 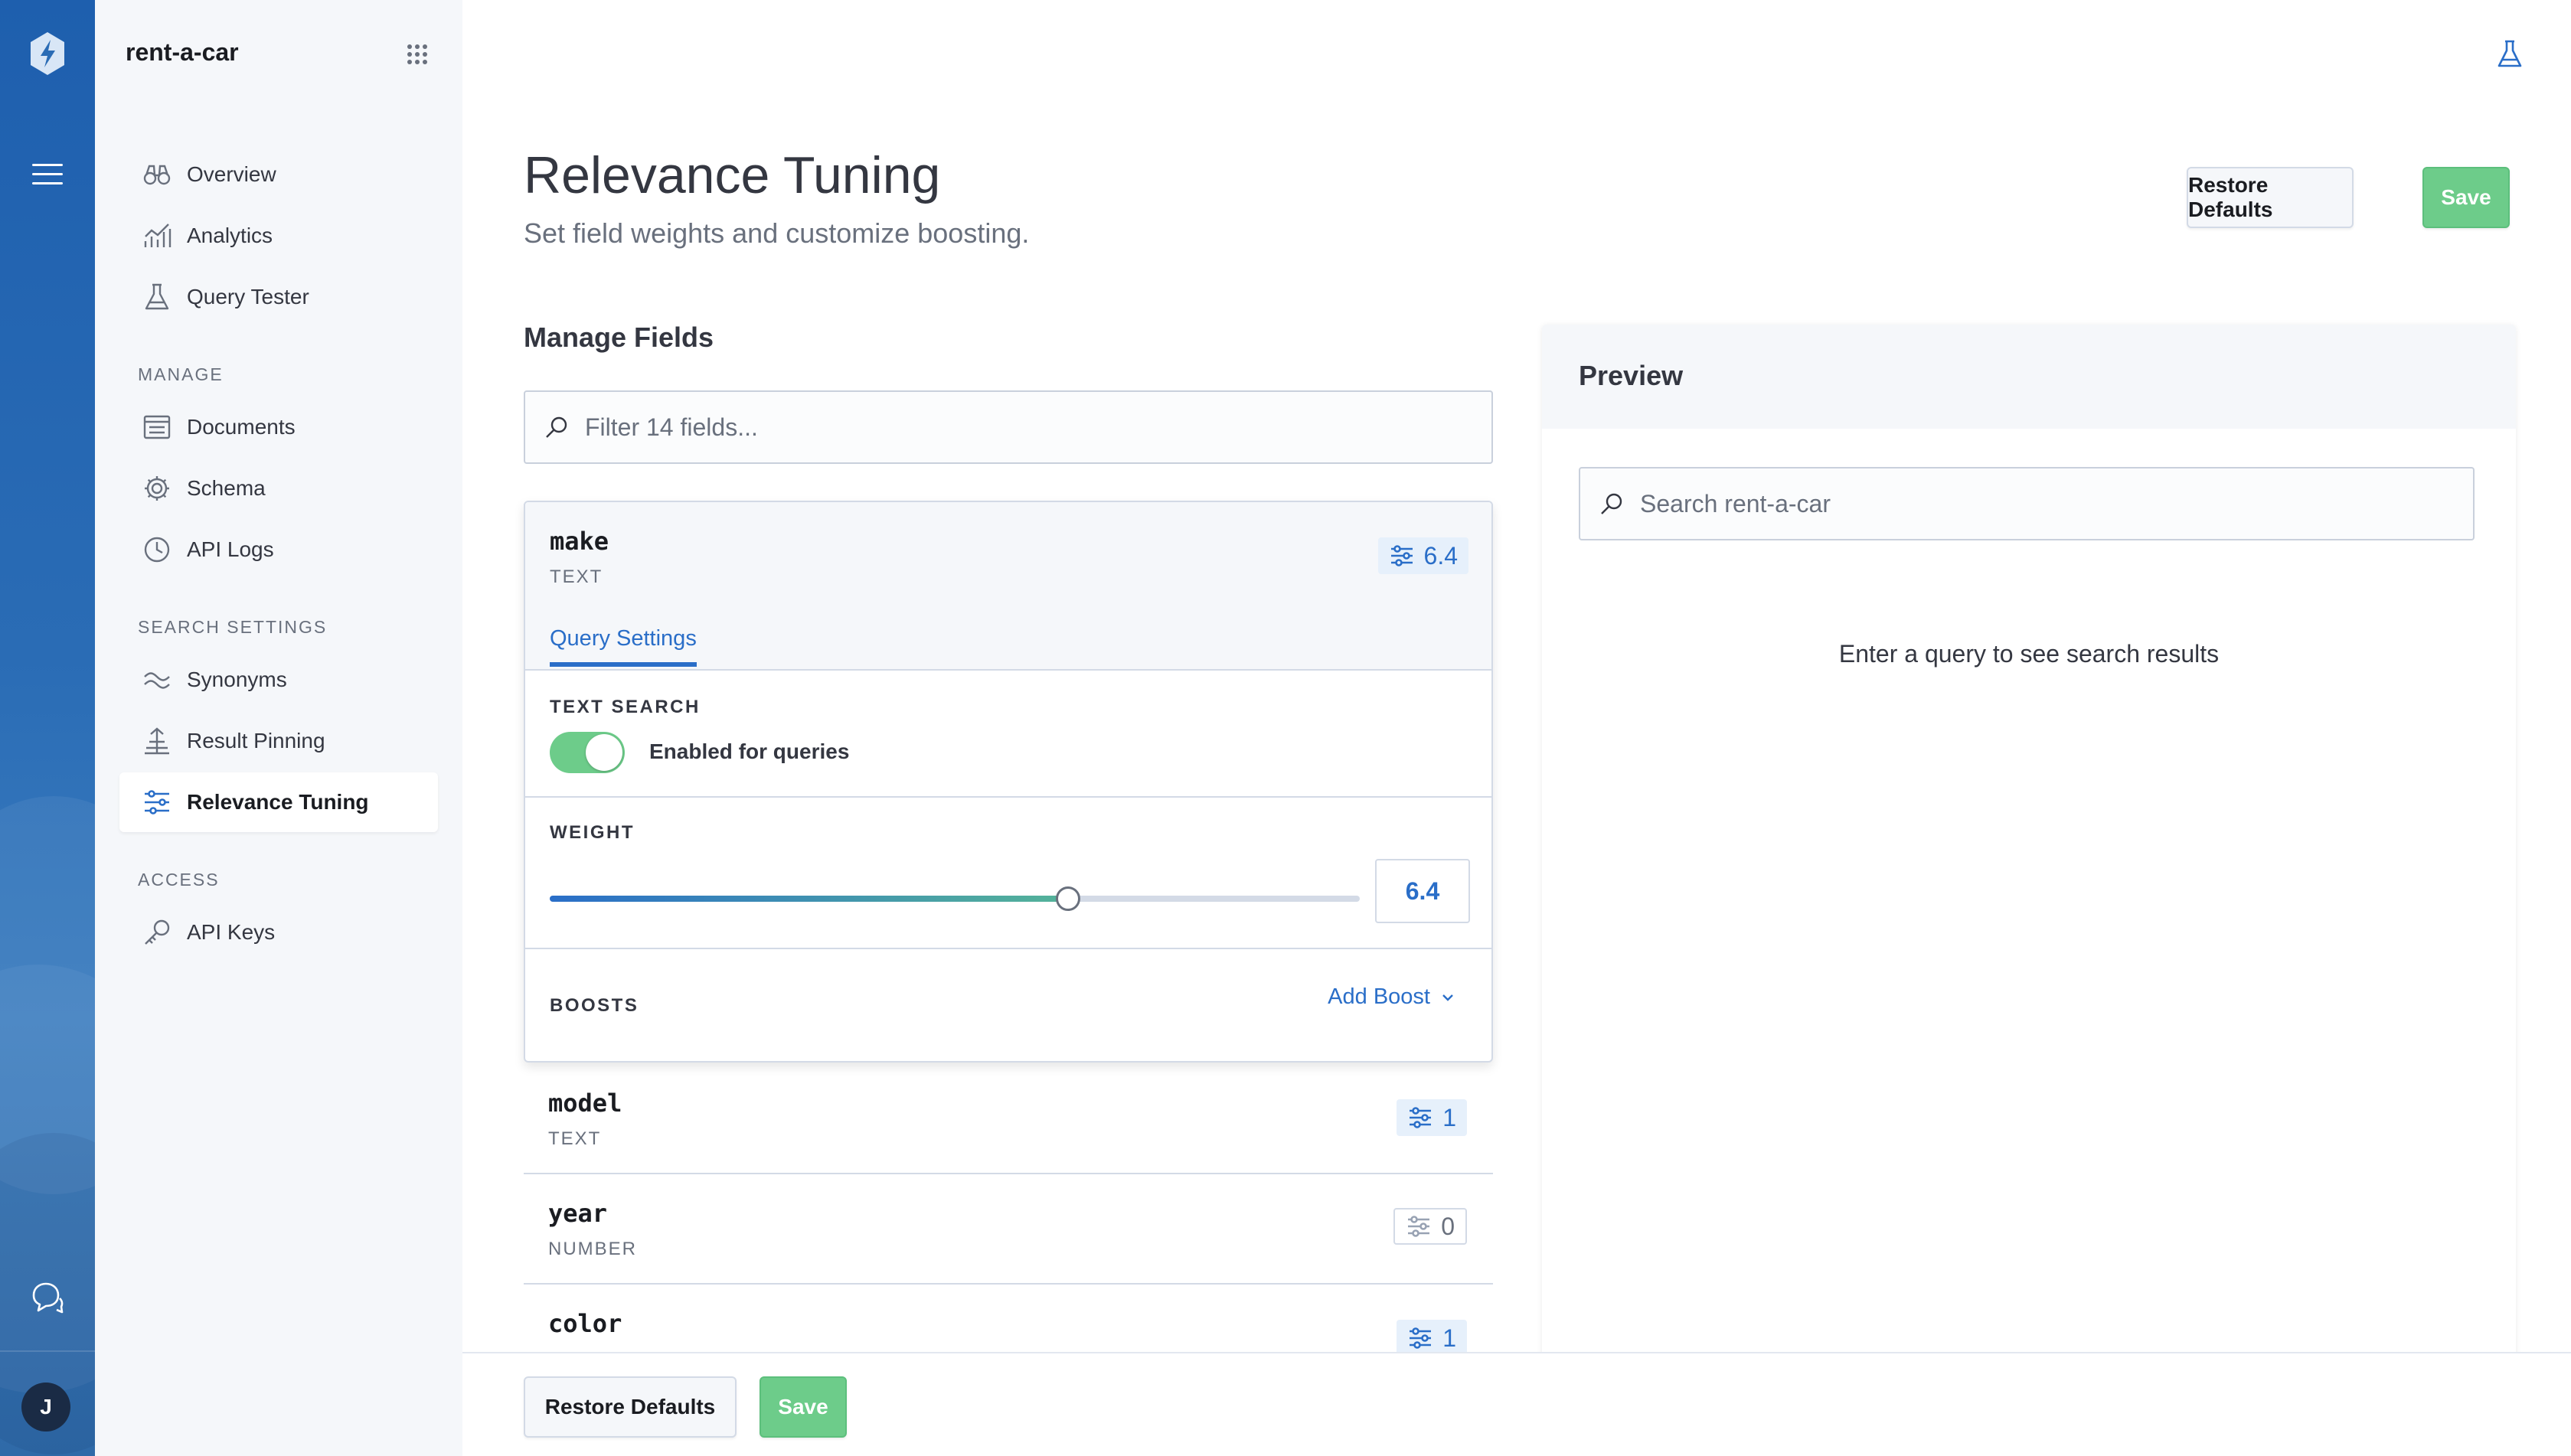 I want to click on sidebar-item-label: Relevance Tuning, so click(x=278, y=802).